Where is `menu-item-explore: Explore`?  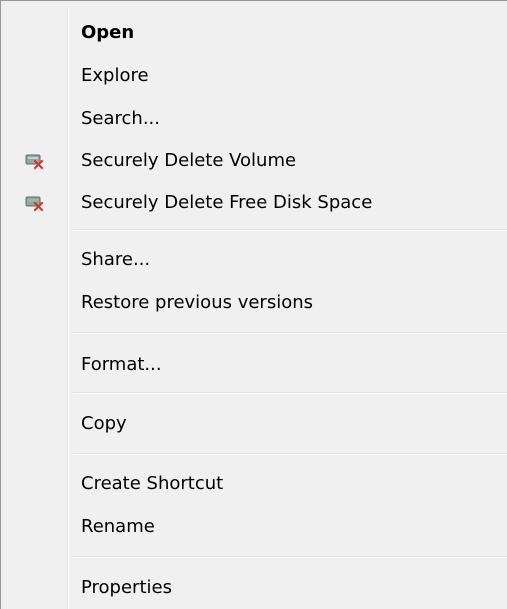
menu-item-explore: Explore is located at coordinates (256, 76).